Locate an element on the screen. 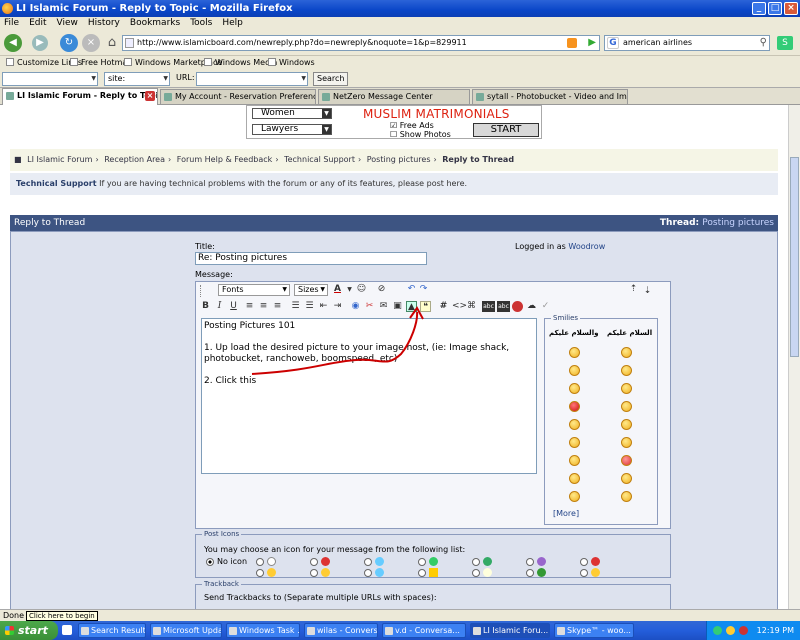 The height and width of the screenshot is (640, 800). menu-file: File is located at coordinates (11, 23).